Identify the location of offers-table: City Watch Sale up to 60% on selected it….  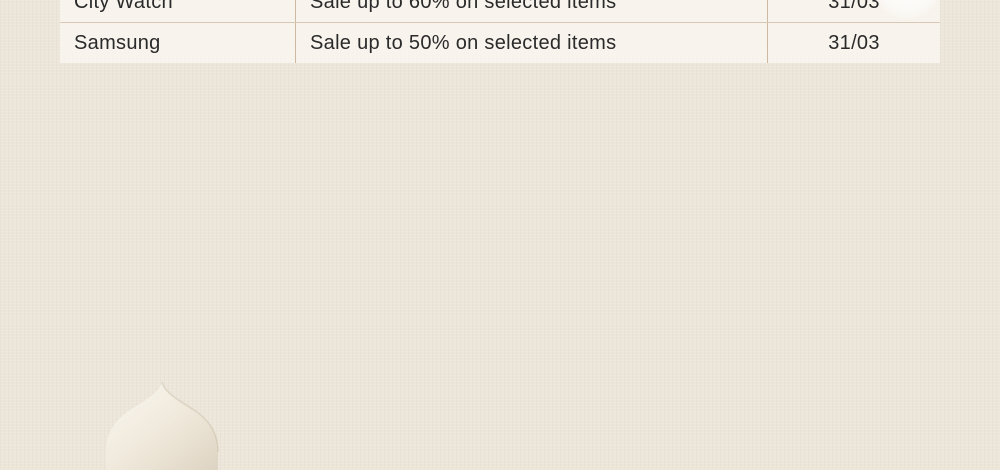
(500, 31).